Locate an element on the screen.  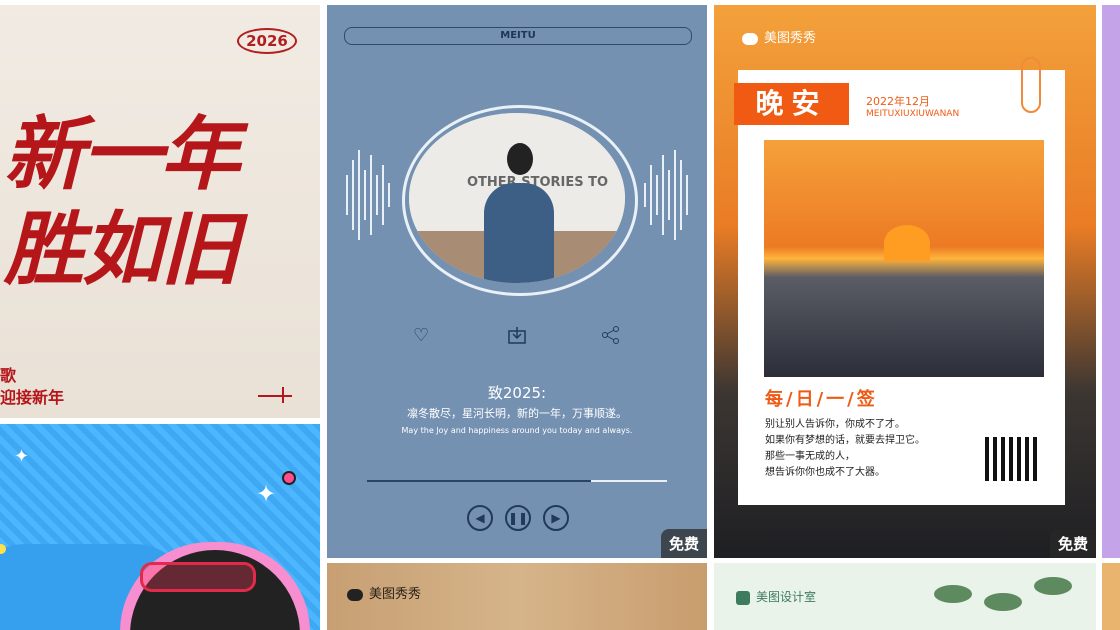
music-title: 致2025: is located at coordinates (517, 393).